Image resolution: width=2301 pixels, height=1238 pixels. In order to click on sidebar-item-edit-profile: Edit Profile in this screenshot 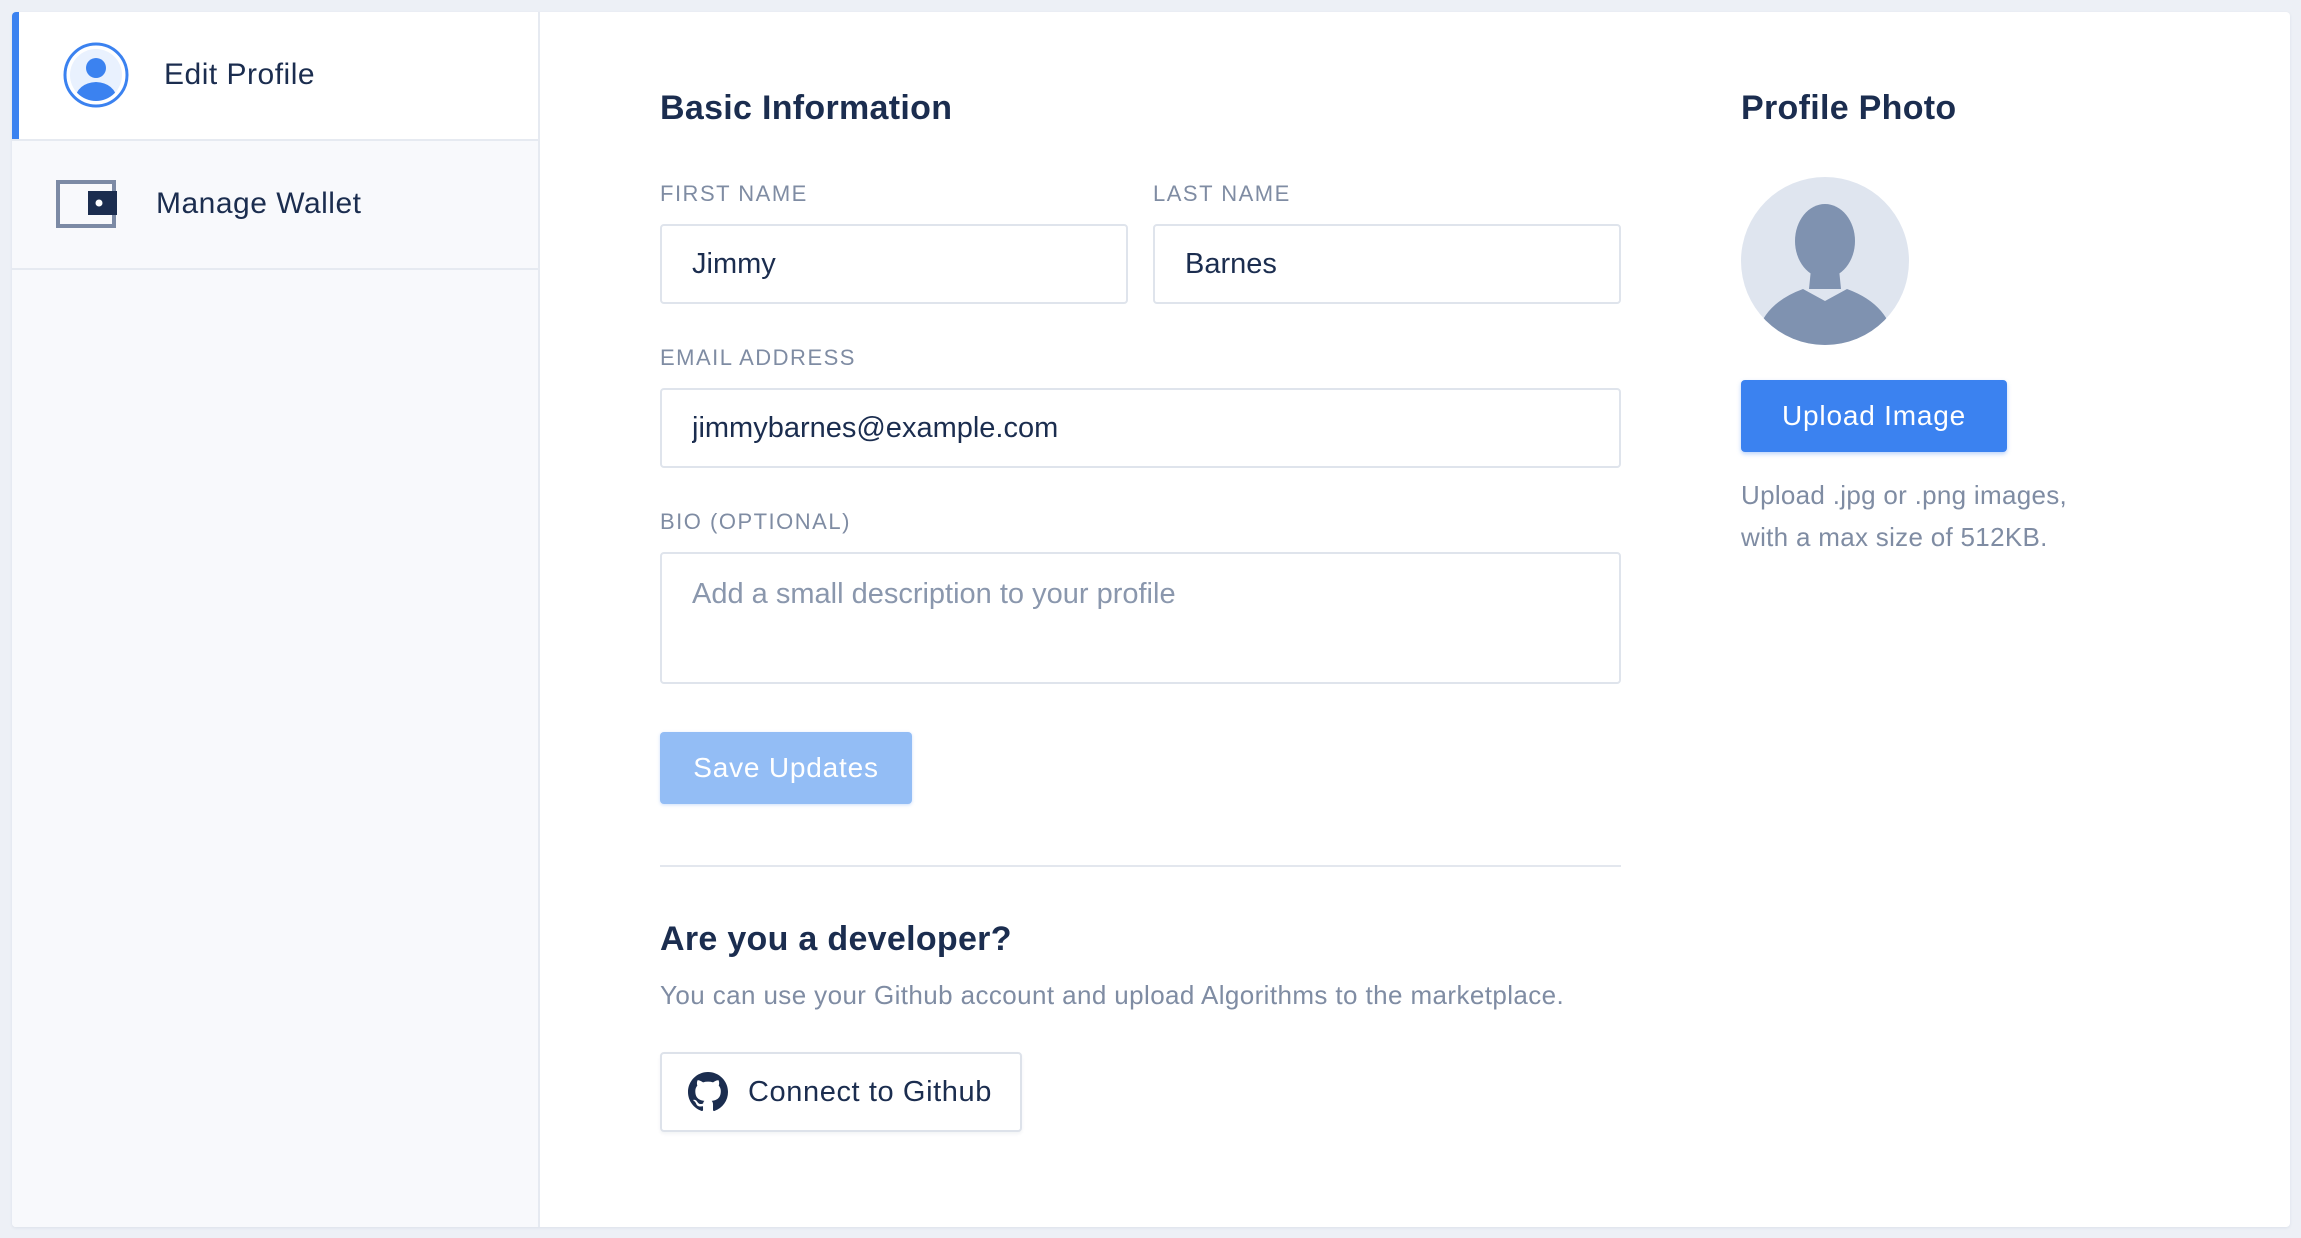, I will do `click(275, 76)`.